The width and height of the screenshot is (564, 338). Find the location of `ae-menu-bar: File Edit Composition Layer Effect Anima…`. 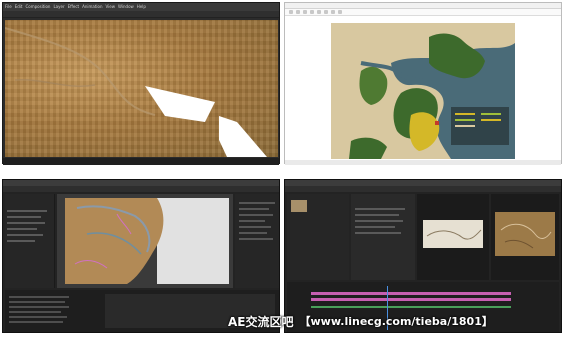

ae-menu-bar: File Edit Composition Layer Effect Anima… is located at coordinates (75, 7).